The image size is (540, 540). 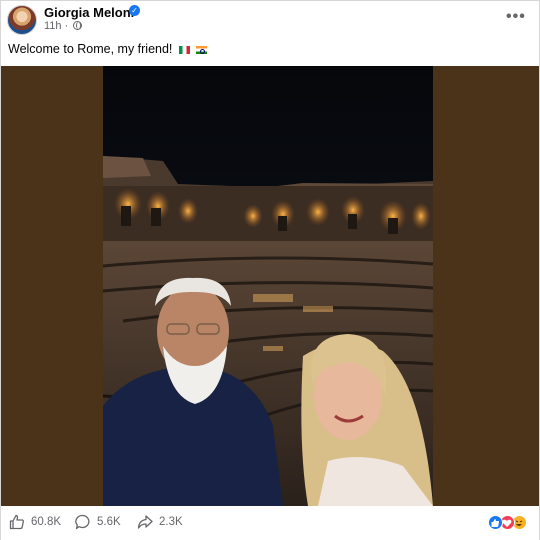 What do you see at coordinates (270, 19) in the screenshot?
I see `post-header: Giorgia Meloni ✓ 11h · •••` at bounding box center [270, 19].